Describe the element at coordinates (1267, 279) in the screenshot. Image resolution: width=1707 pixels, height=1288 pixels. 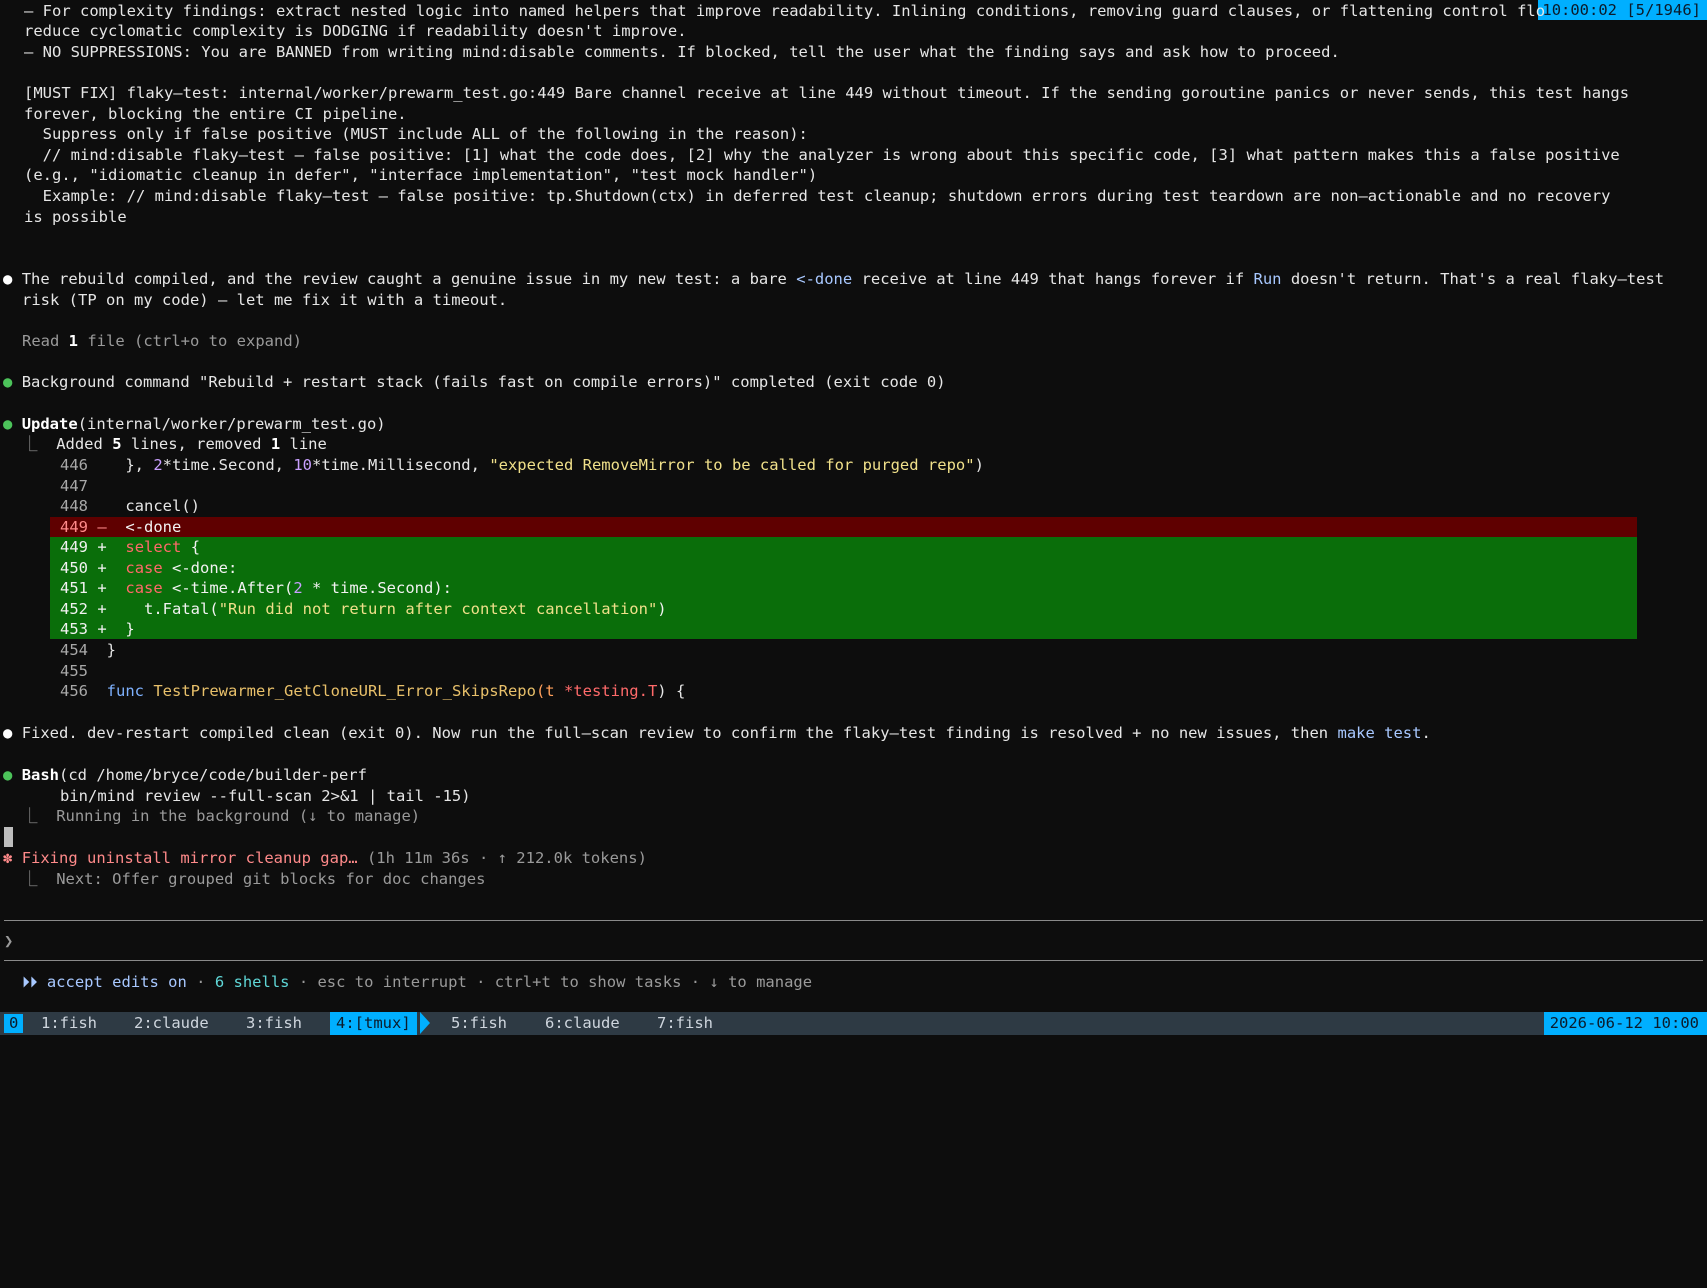
I see `inline-code: Run` at that location.